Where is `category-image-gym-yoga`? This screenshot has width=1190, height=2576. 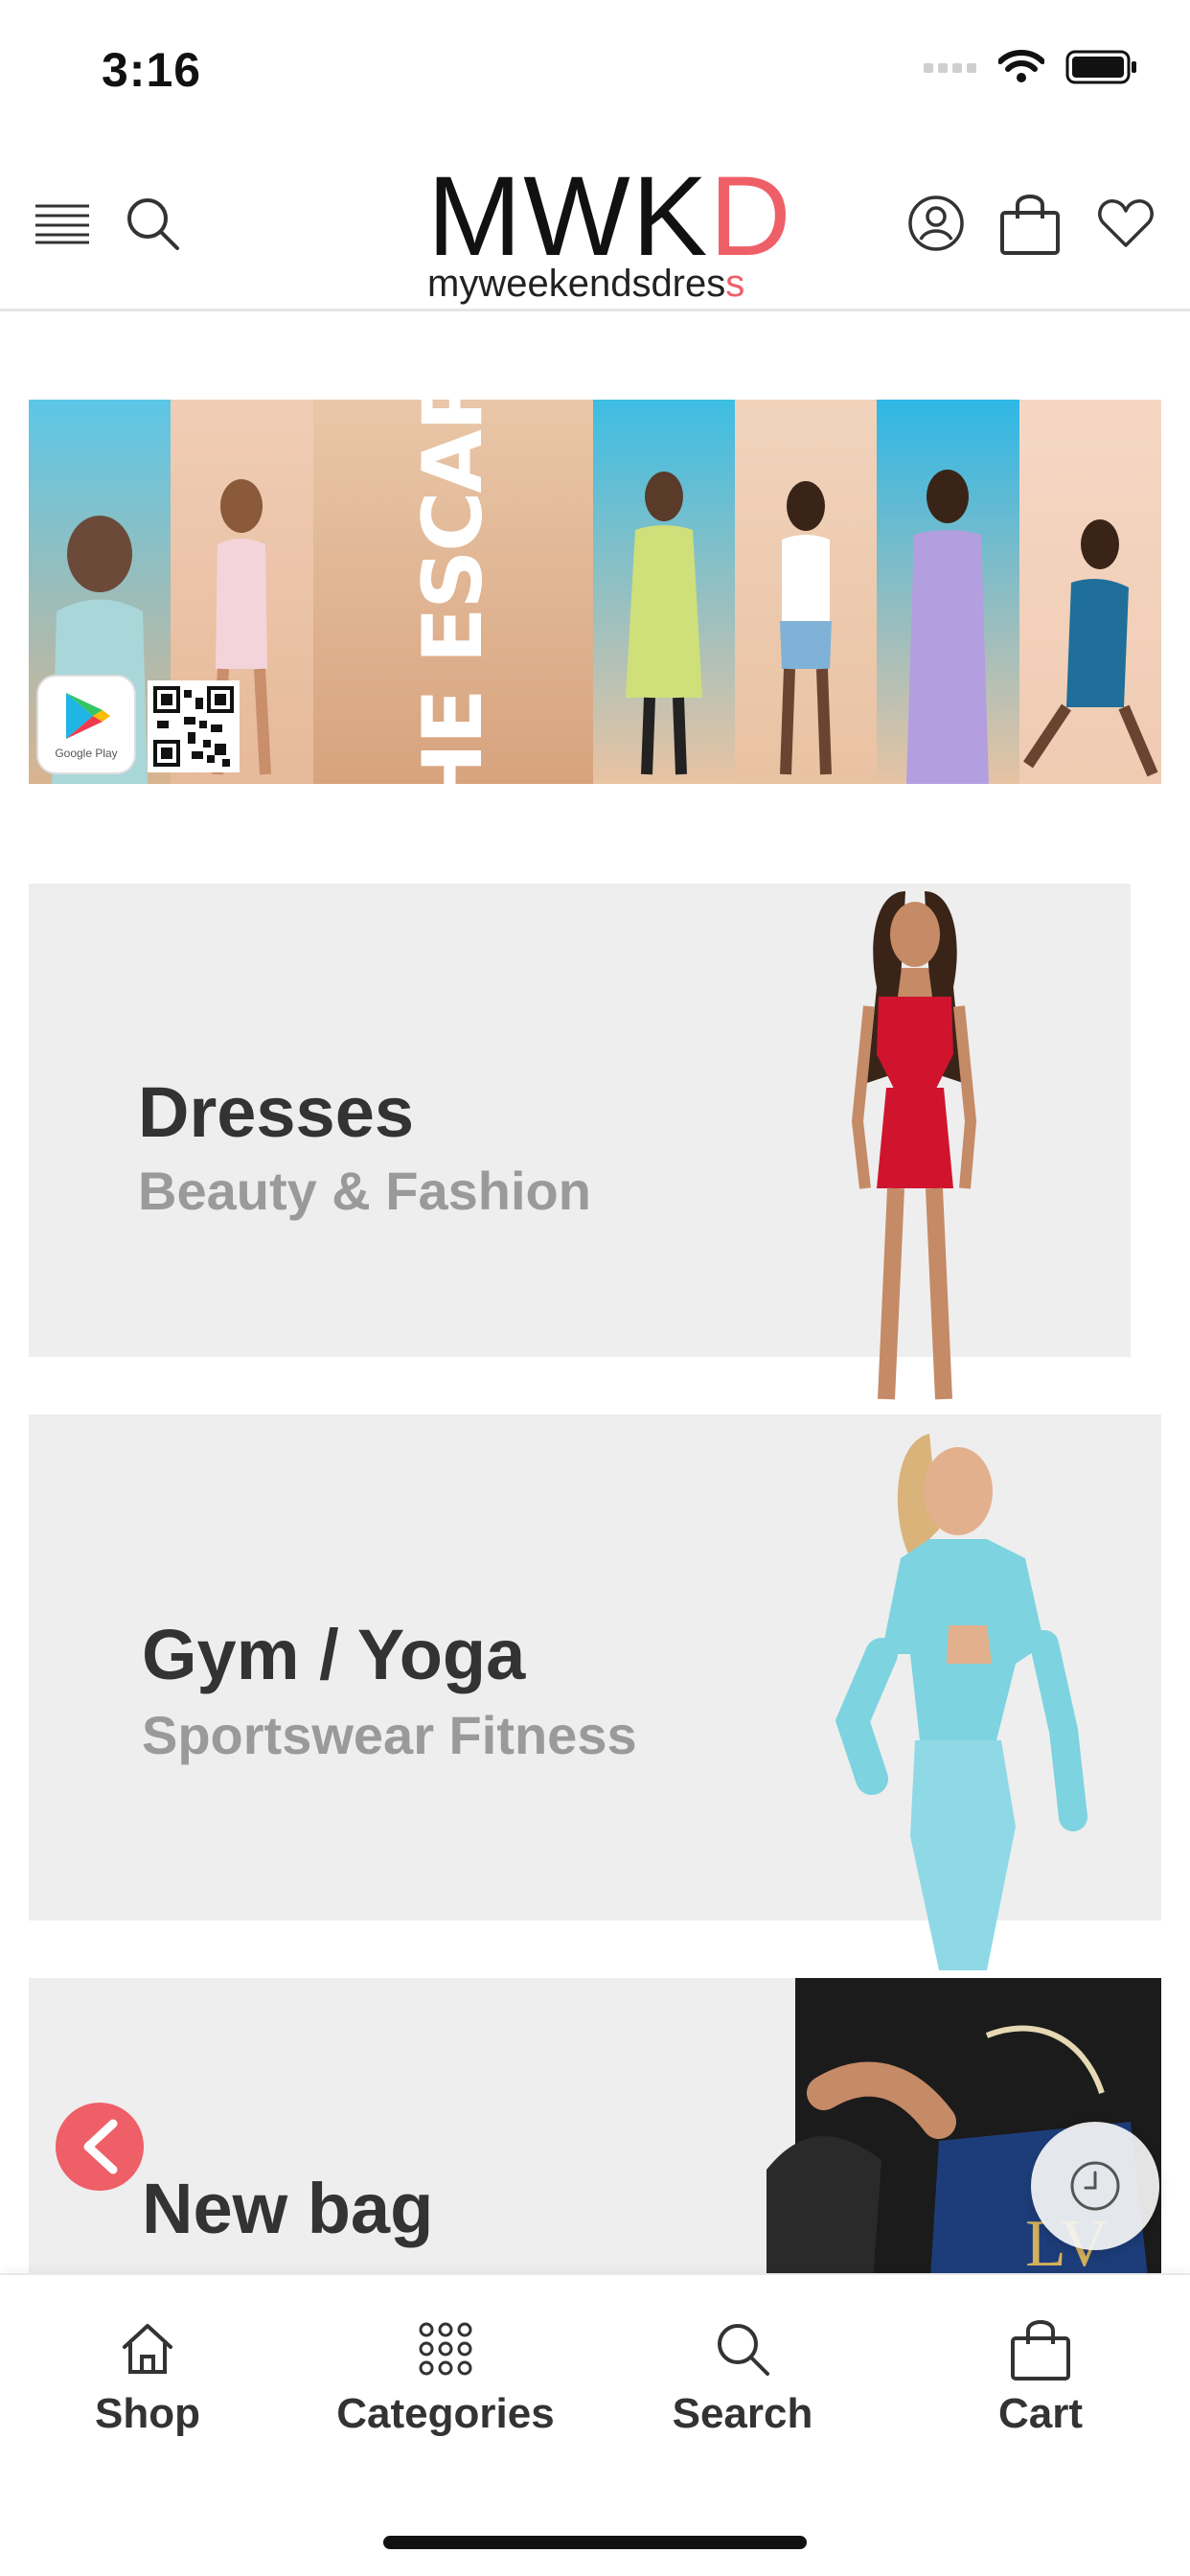
category-image-gym-yoga is located at coordinates (961, 1702).